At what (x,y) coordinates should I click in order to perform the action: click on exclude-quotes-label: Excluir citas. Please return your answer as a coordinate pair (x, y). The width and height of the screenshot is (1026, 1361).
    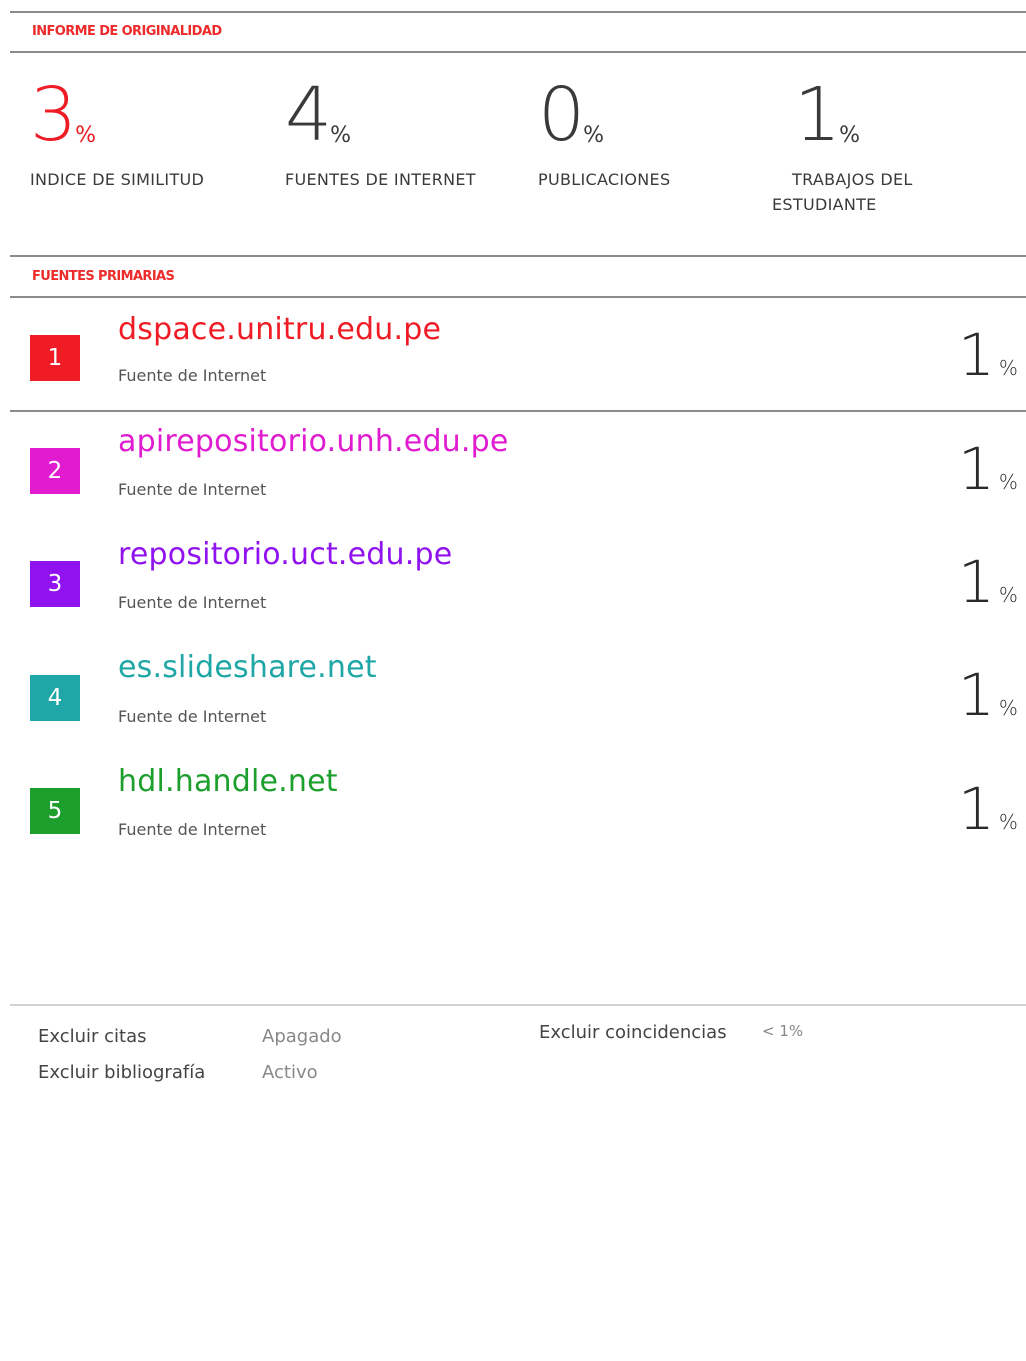
    Looking at the image, I should click on (92, 1036).